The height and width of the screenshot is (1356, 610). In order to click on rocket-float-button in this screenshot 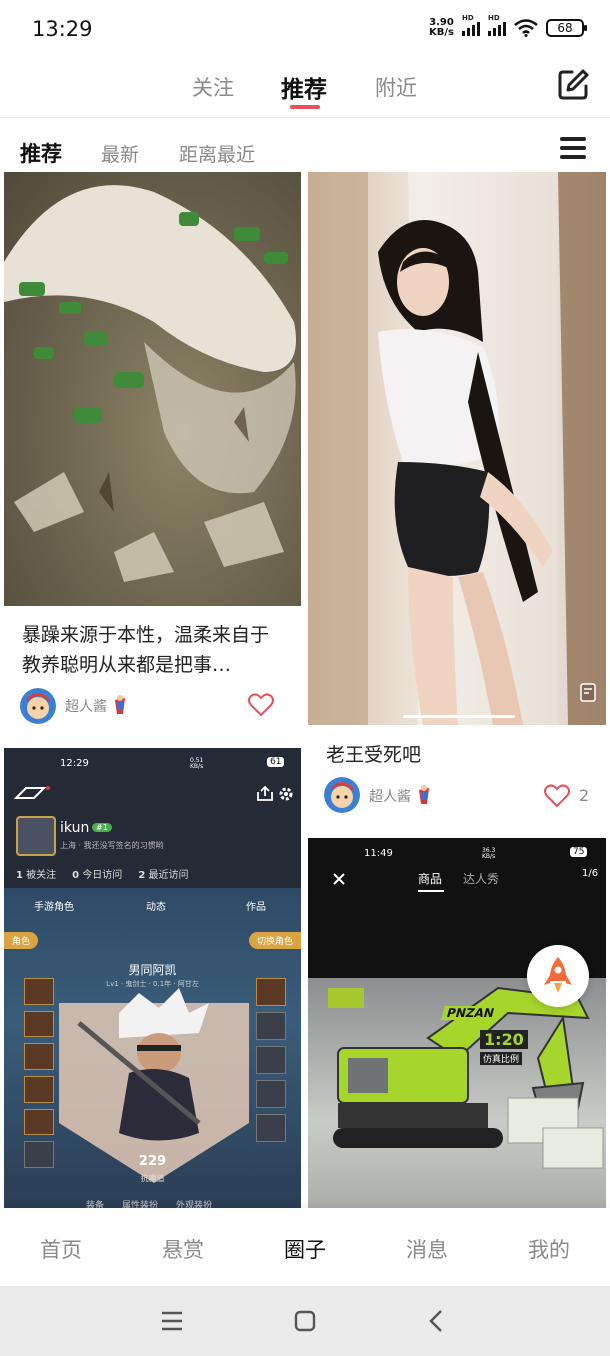, I will do `click(558, 976)`.